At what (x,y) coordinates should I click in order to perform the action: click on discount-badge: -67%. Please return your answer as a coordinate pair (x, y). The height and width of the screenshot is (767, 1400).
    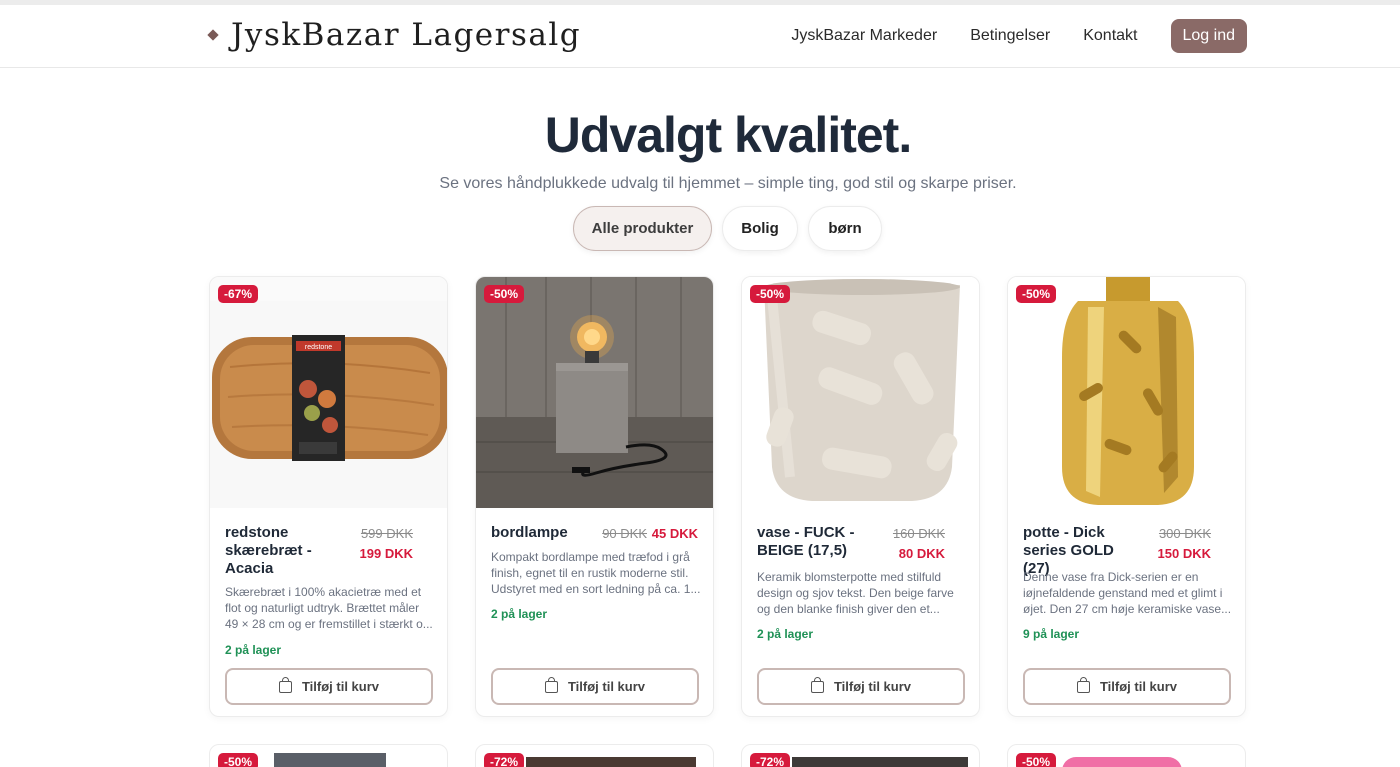
    Looking at the image, I should click on (238, 294).